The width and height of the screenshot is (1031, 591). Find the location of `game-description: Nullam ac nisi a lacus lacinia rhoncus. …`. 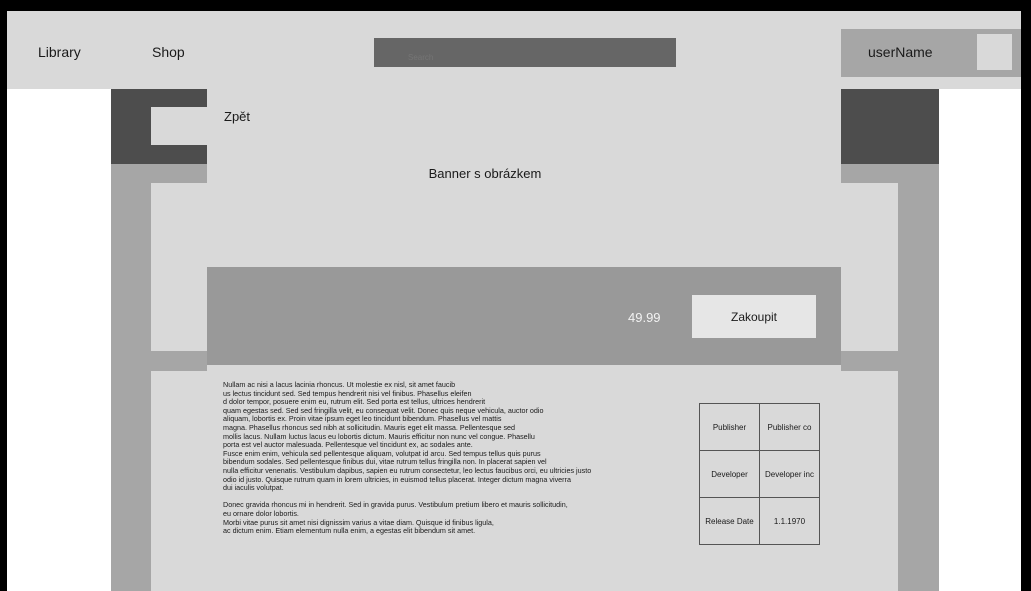

game-description: Nullam ac nisi a lacus lacinia rhoncus. … is located at coordinates (453, 462).